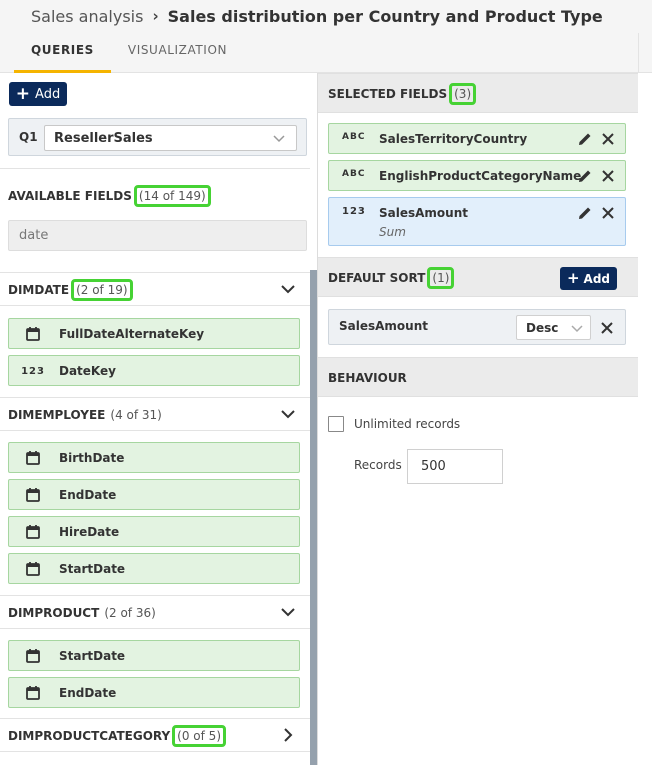  What do you see at coordinates (477, 221) in the screenshot?
I see `selected-field-item: 123 SalesAmount Sum` at bounding box center [477, 221].